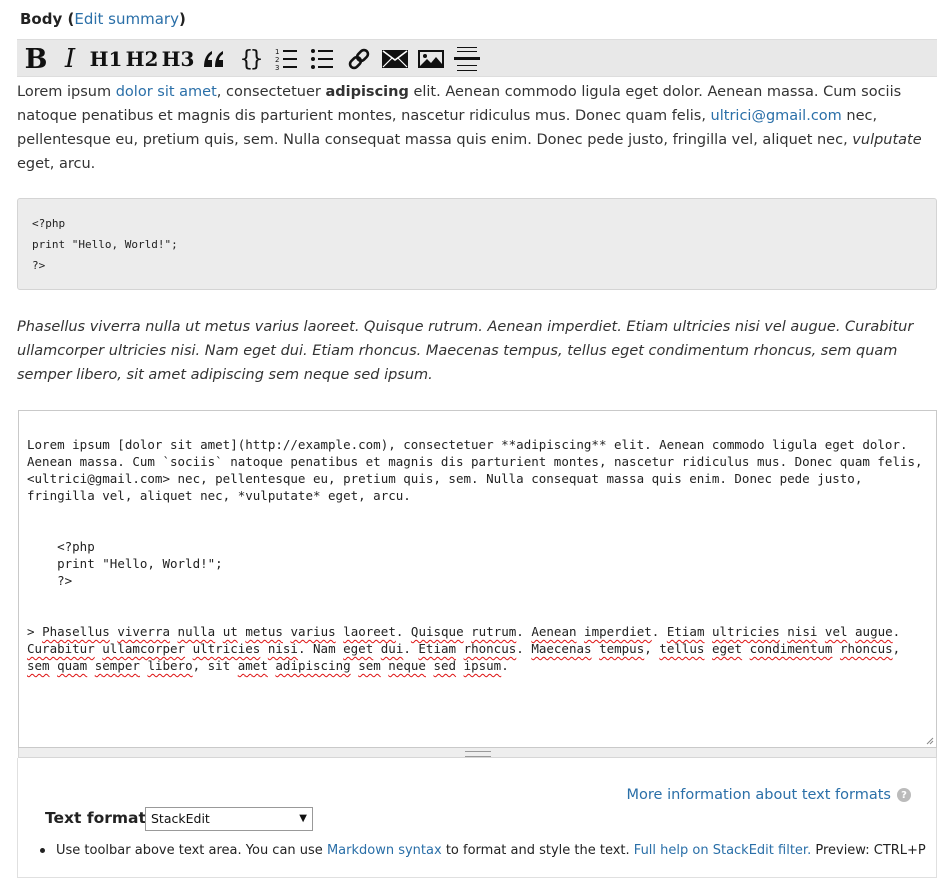 The image size is (943, 878). I want to click on stackedit-help-link: Full help on StackEdit filter., so click(722, 850).